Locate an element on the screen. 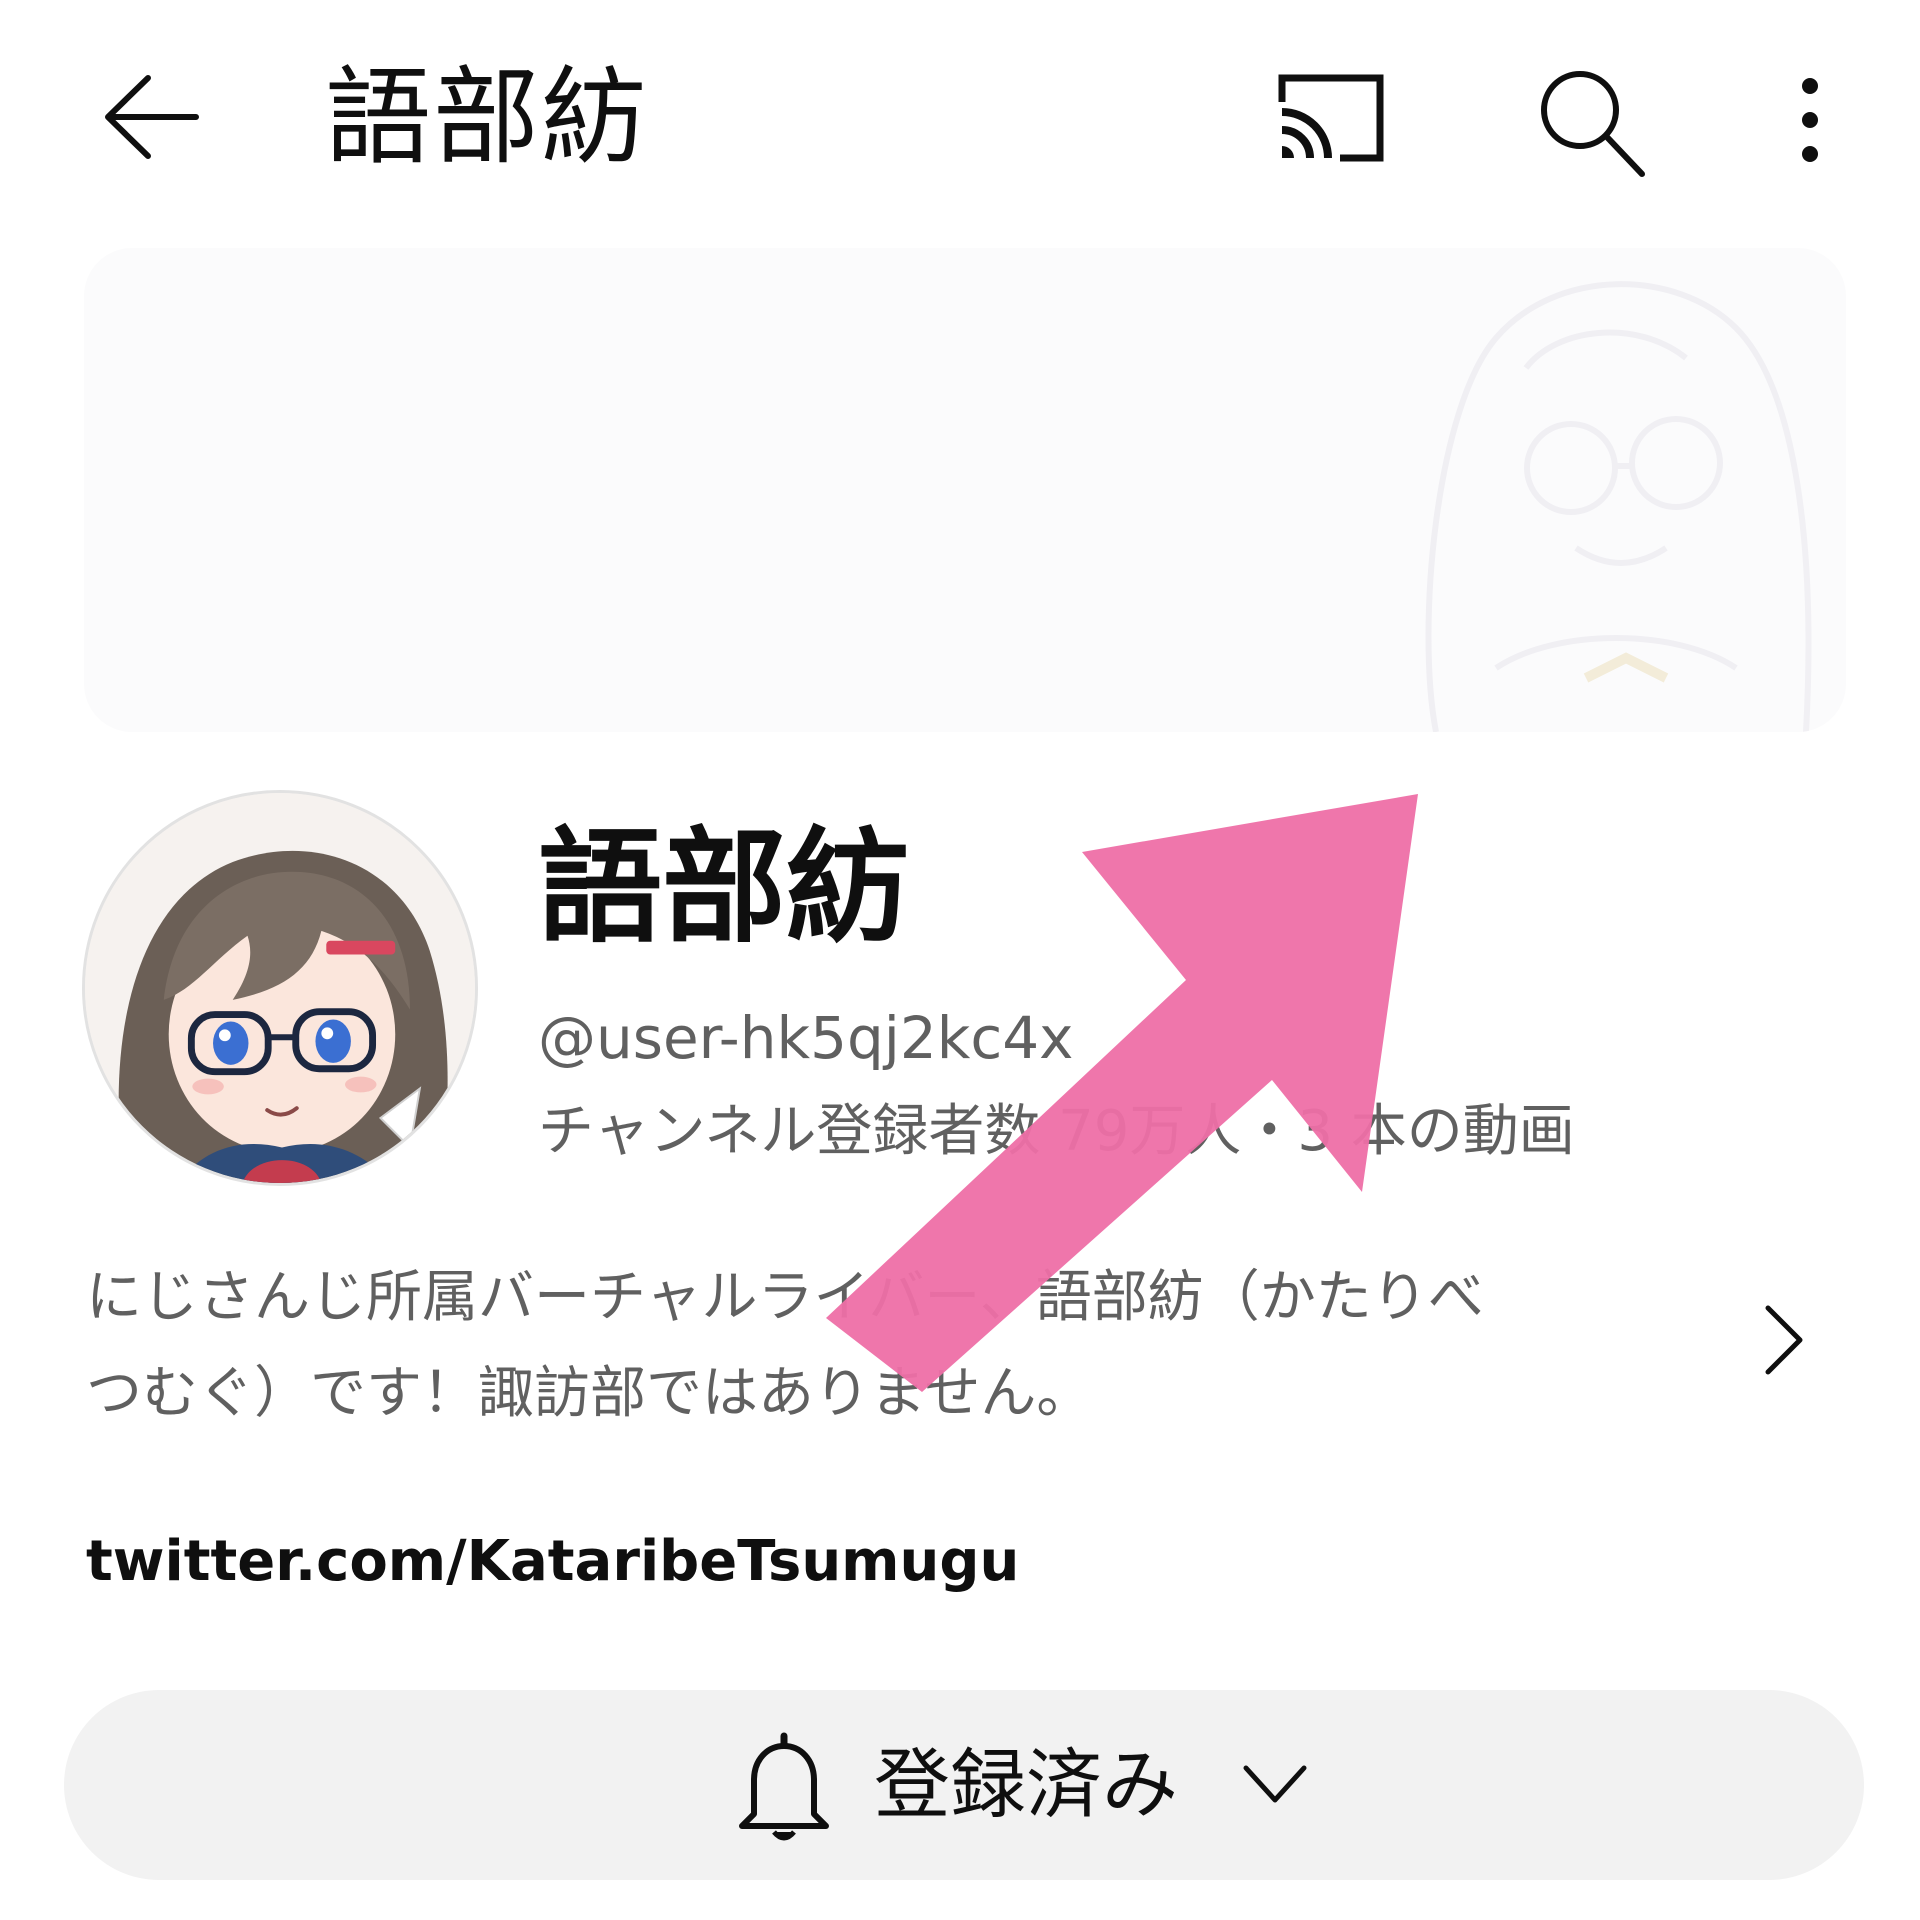  subscribed-button: 登録済み is located at coordinates (964, 1785).